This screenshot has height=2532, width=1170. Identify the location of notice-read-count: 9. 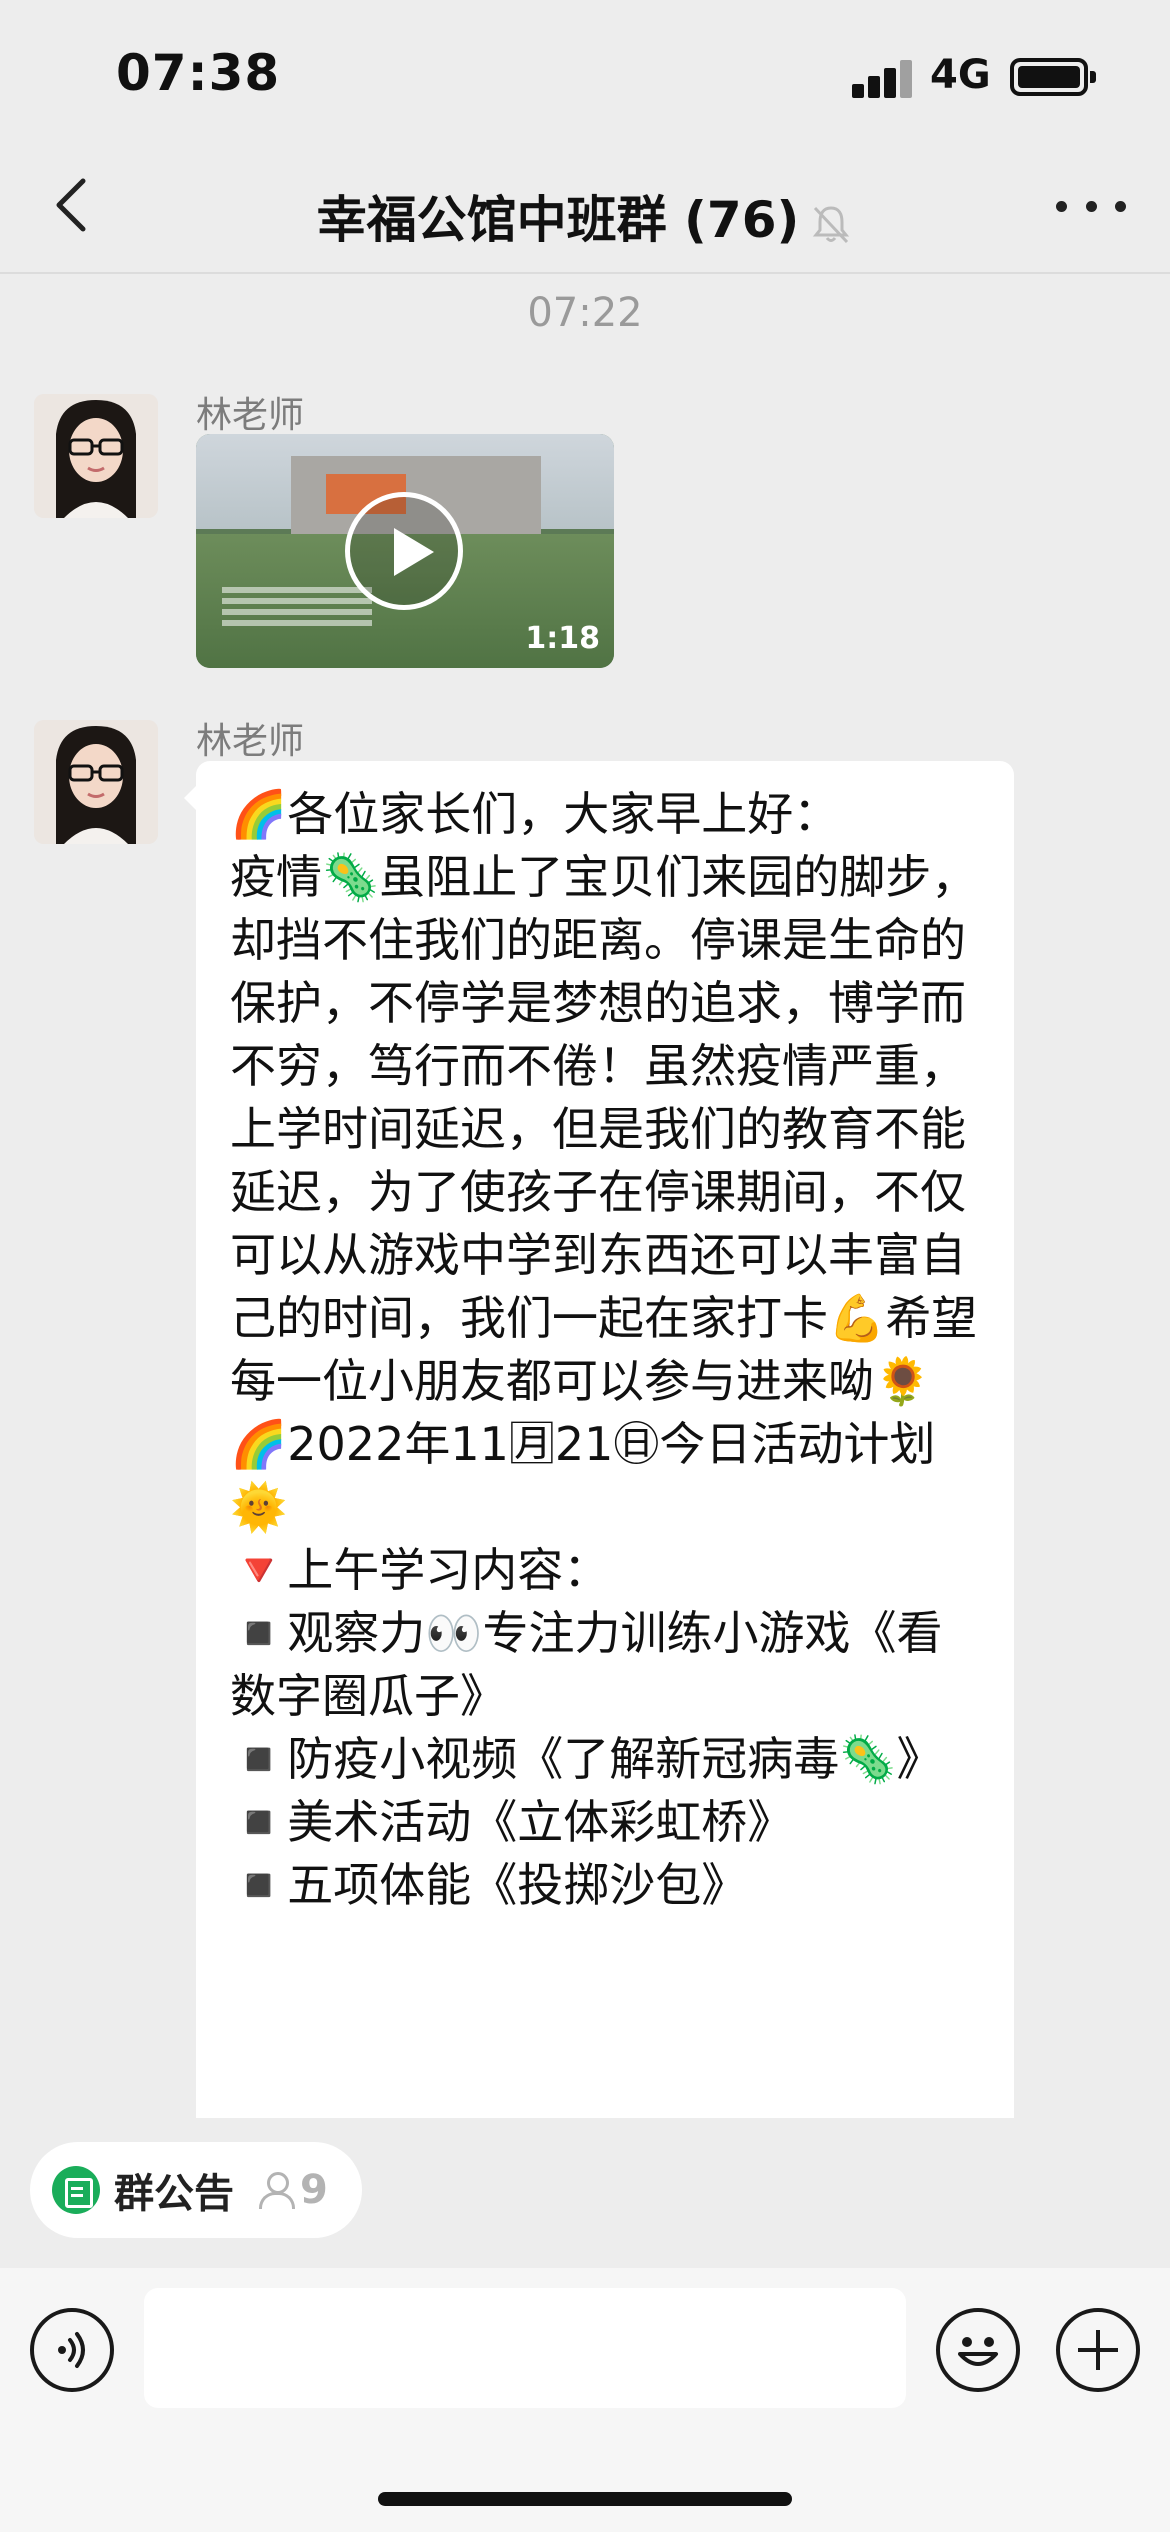
(314, 2190).